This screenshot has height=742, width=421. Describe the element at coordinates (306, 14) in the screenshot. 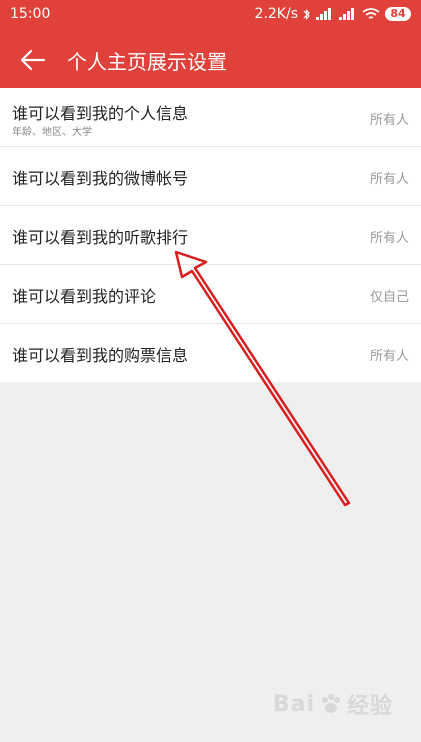

I see `bluetooth-icon` at that location.